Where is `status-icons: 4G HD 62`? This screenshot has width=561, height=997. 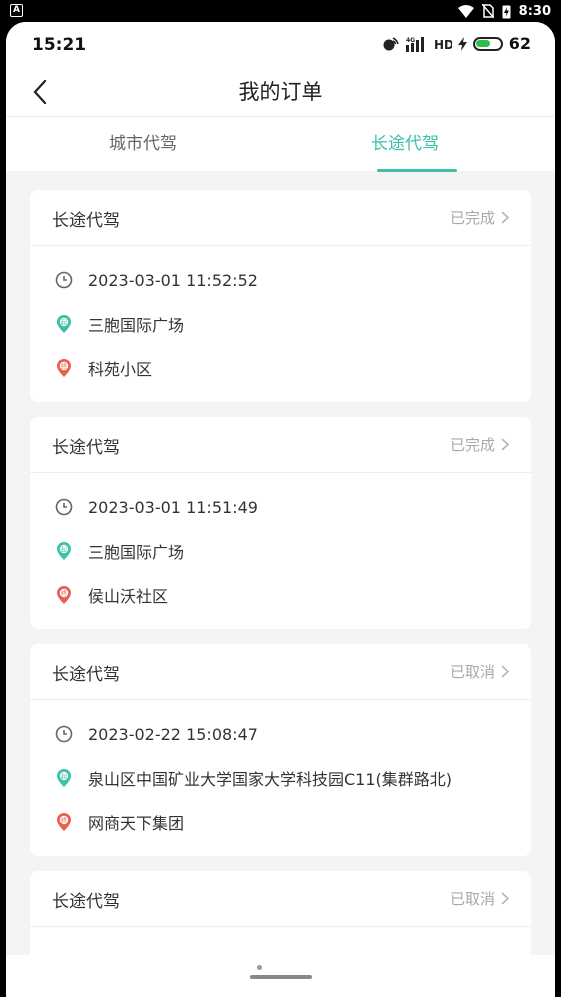 status-icons: 4G HD 62 is located at coordinates (456, 43).